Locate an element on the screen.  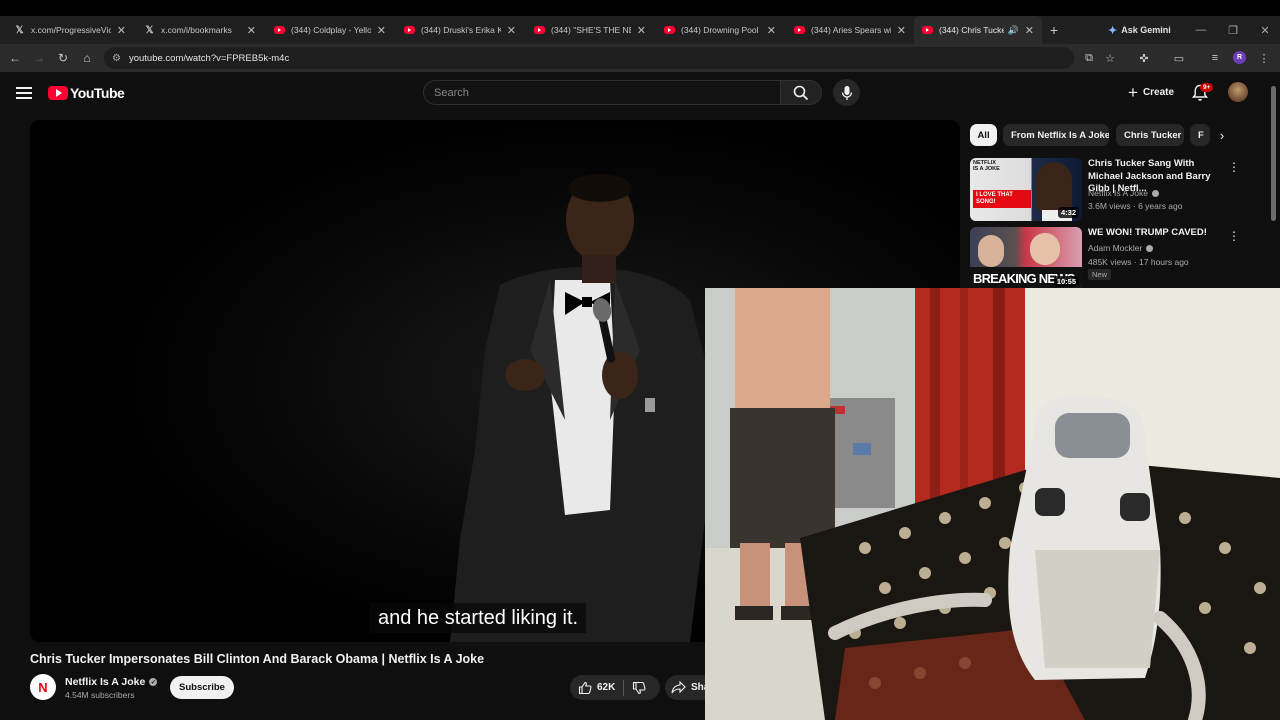
browser-tab: (344) Drowning Pool - ✕ is located at coordinates (720, 30).